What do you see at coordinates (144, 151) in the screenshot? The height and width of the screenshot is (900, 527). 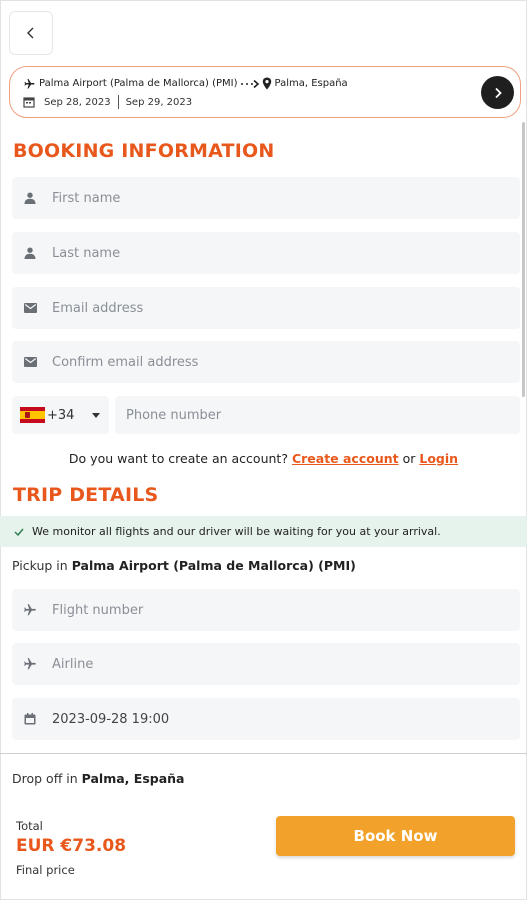 I see `booking-information-title: BOOKING INFORMATION` at bounding box center [144, 151].